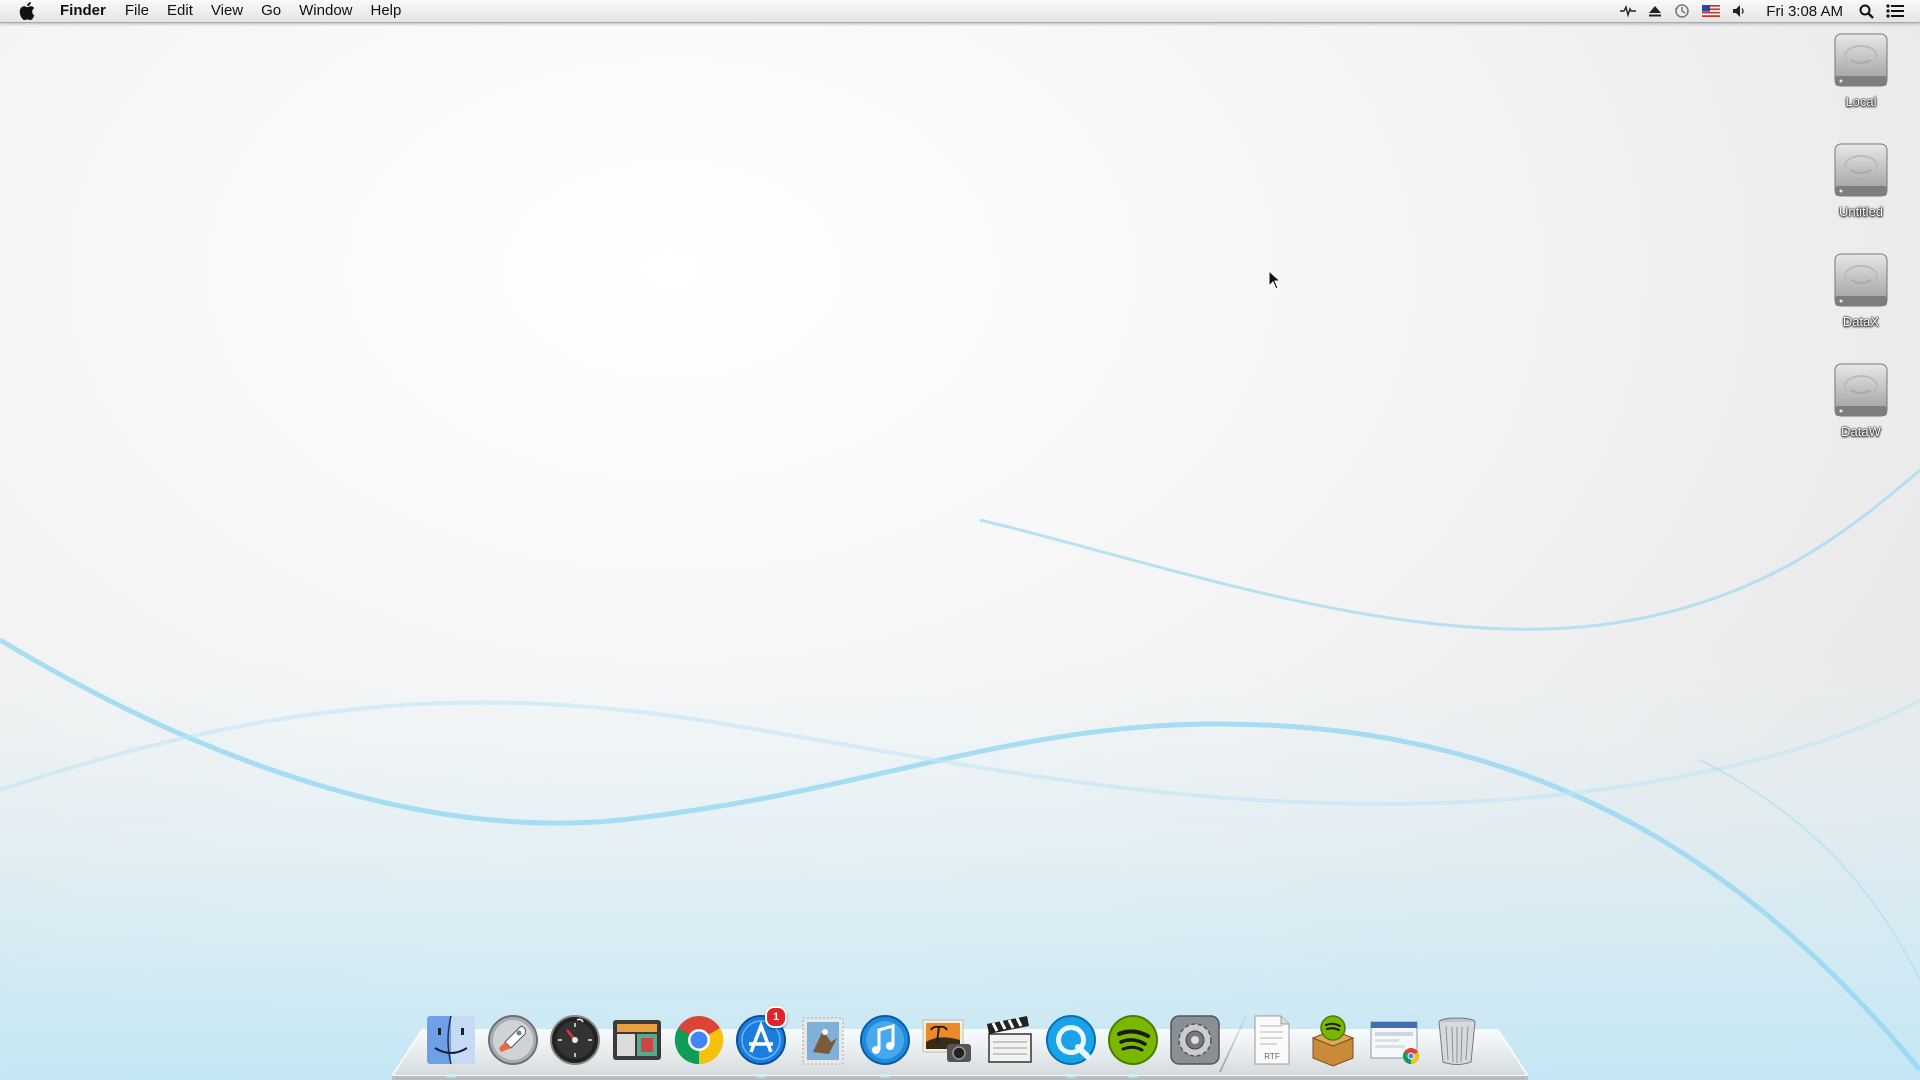  I want to click on dock-spotify, so click(1133, 1044).